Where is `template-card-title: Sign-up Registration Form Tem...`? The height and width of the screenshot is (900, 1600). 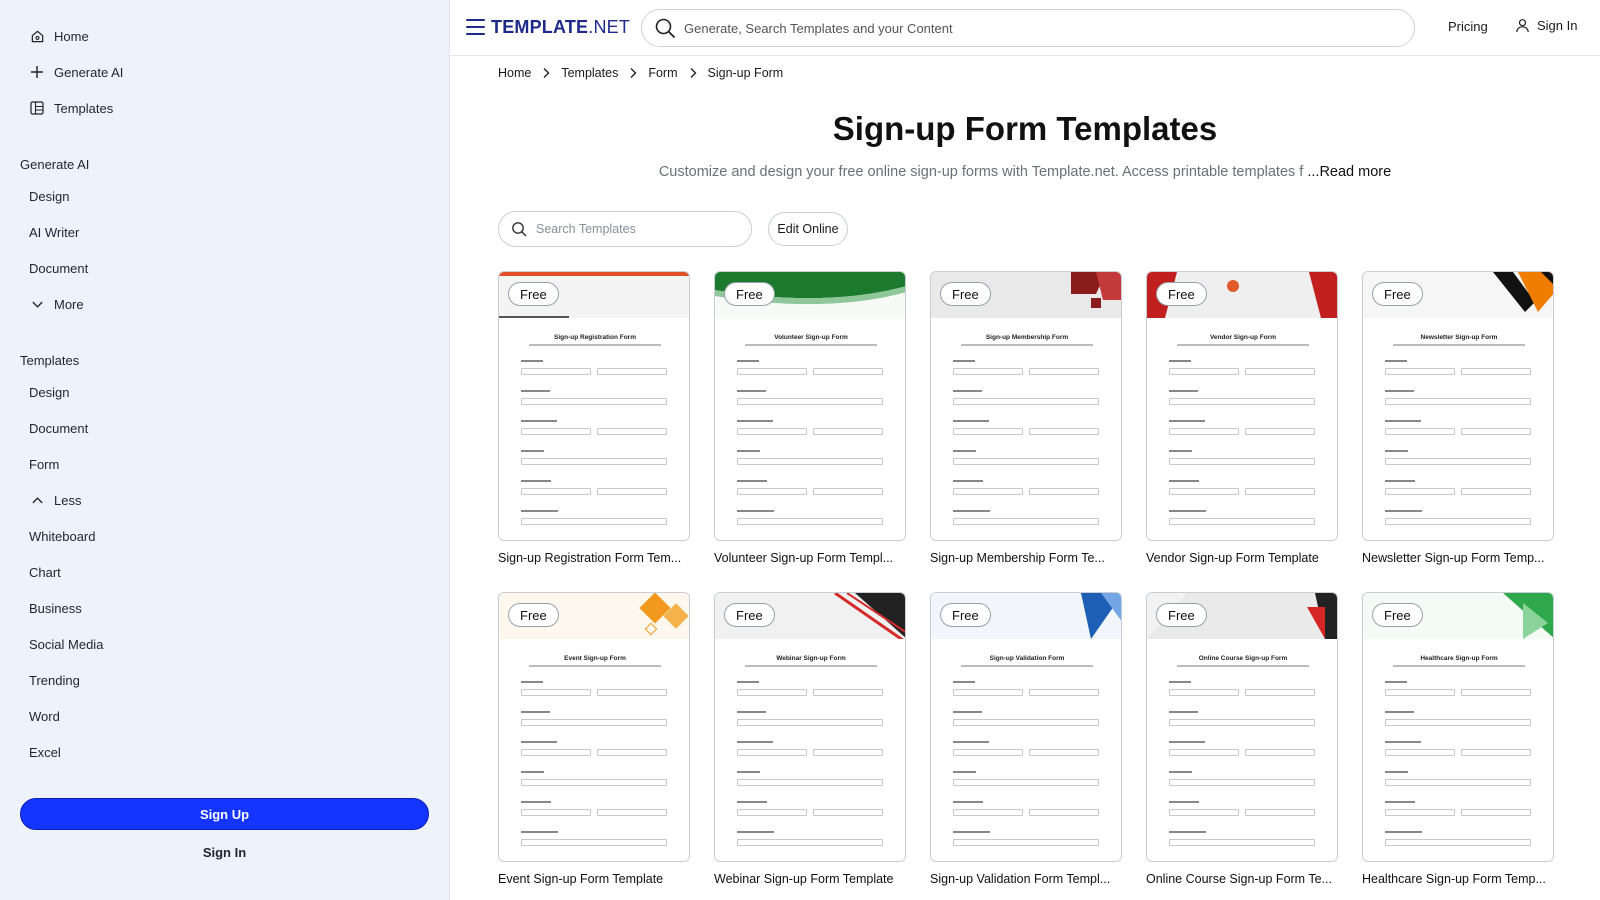 template-card-title: Sign-up Registration Form Tem... is located at coordinates (594, 558).